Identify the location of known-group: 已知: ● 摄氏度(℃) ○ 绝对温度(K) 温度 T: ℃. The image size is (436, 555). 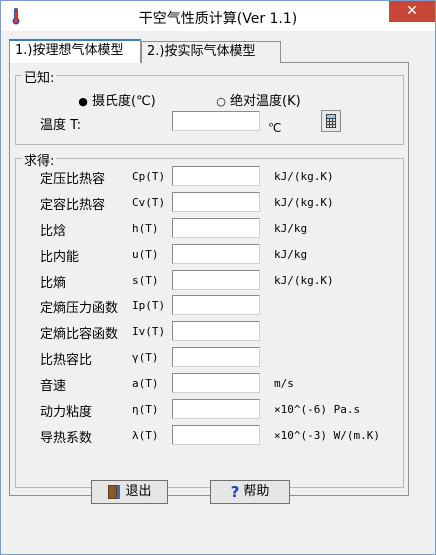
(209, 106).